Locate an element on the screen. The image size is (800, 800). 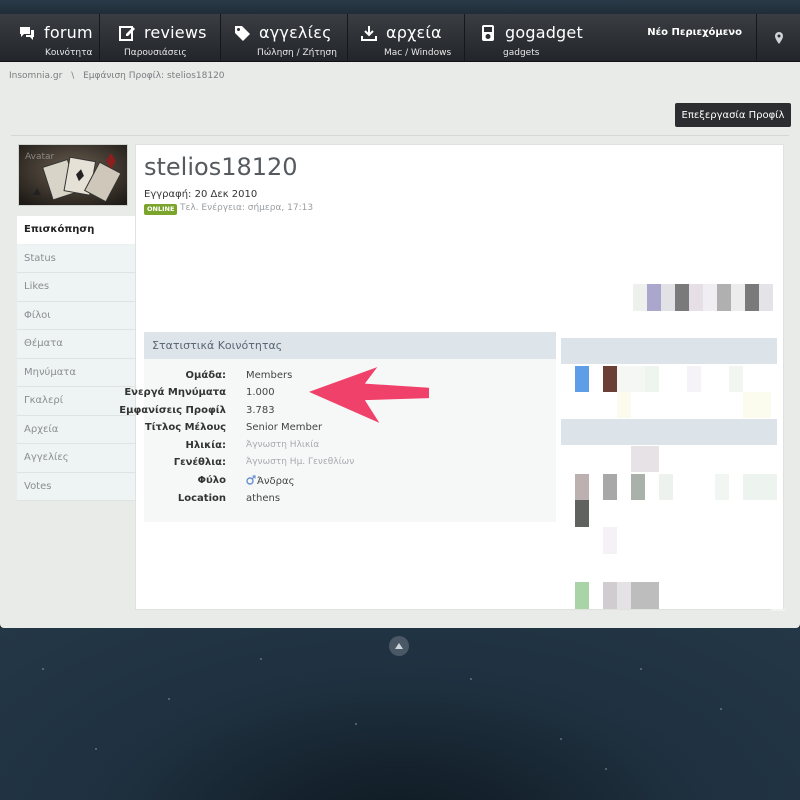
stats-row-location: Location athens is located at coordinates (344, 501).